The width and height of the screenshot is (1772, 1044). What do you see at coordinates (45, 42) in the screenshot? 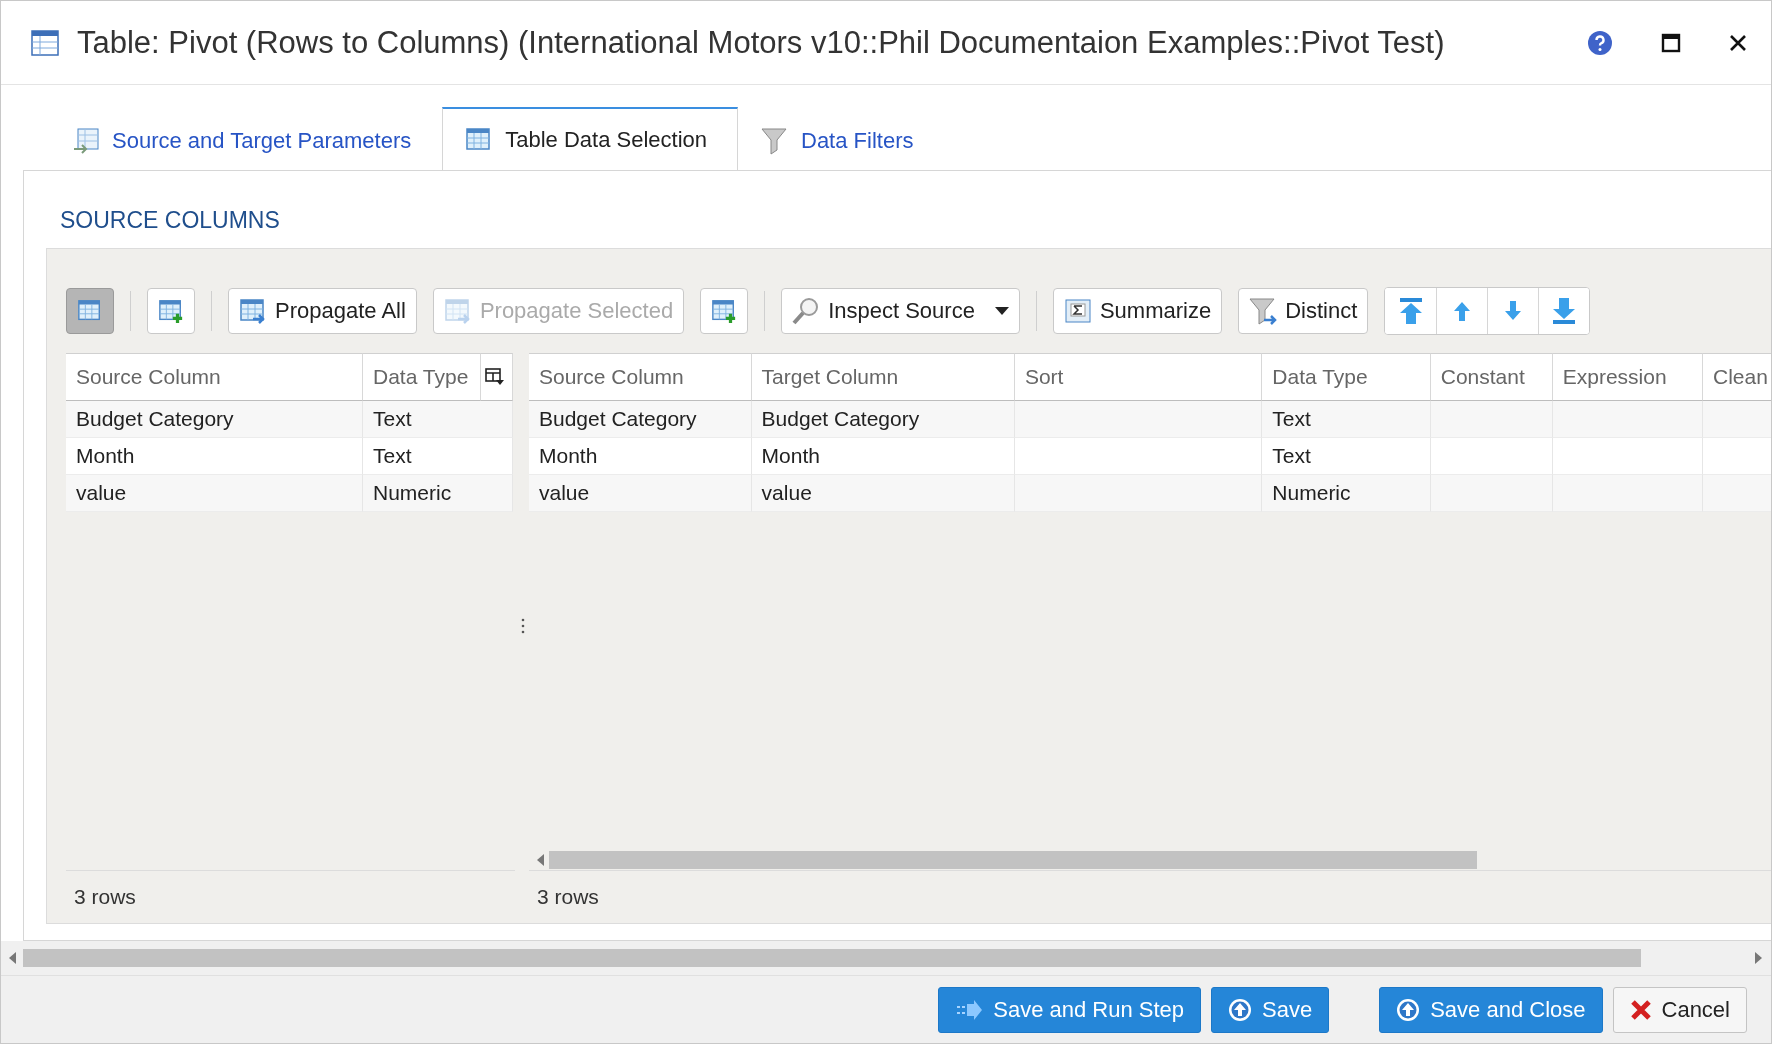
I see `table-icon` at bounding box center [45, 42].